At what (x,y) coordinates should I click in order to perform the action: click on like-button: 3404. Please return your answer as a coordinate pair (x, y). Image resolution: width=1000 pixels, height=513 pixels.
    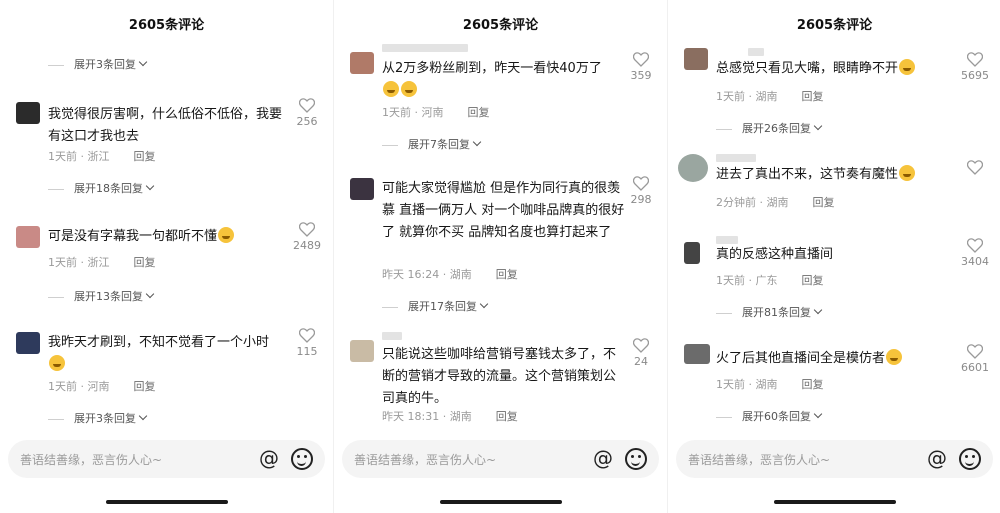
    Looking at the image, I should click on (975, 253).